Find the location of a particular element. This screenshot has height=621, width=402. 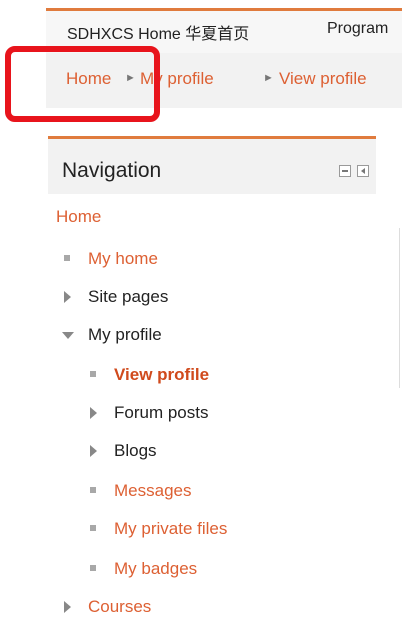

nav-item-label: Messages is located at coordinates (153, 490).